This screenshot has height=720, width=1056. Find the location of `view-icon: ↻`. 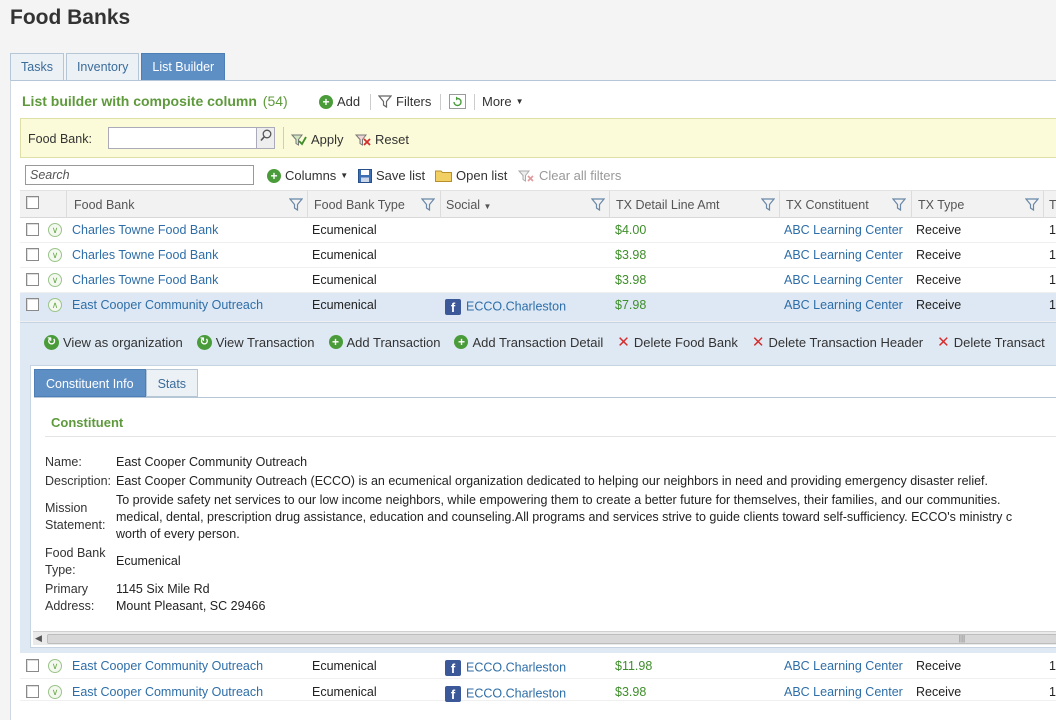

view-icon: ↻ is located at coordinates (204, 342).